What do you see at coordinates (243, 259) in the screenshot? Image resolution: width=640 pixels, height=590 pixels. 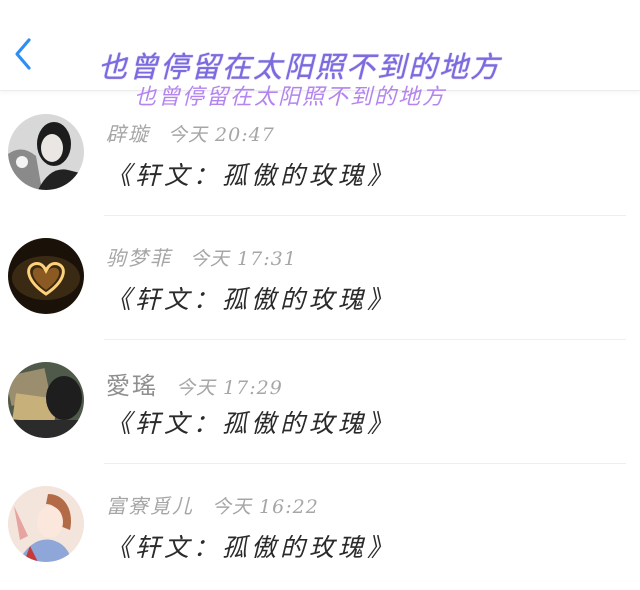 I see `message-time: 今天 17:31` at bounding box center [243, 259].